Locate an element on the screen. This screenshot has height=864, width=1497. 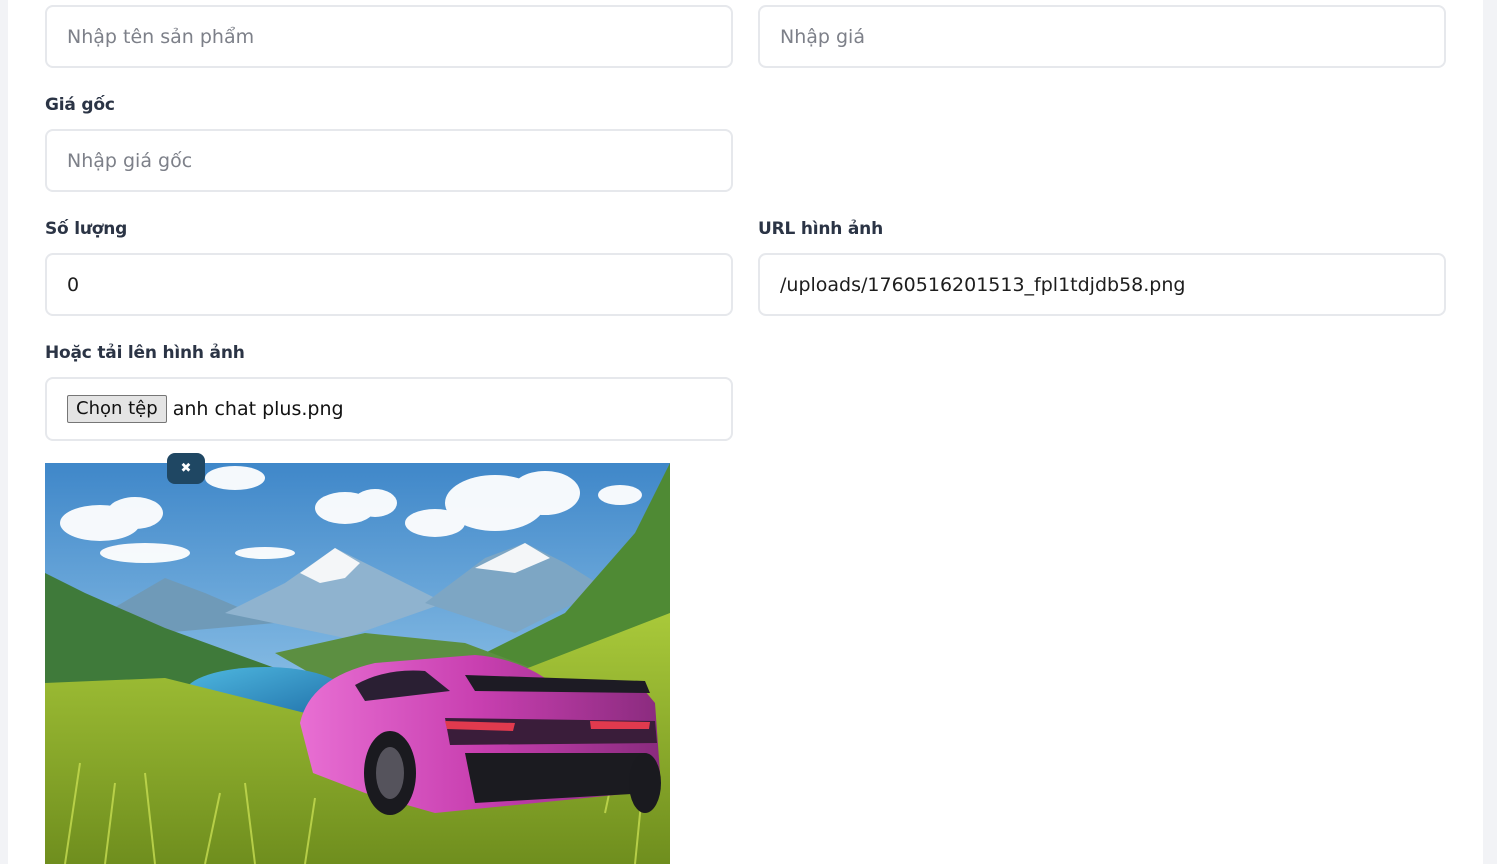
close-icon: ✖ is located at coordinates (186, 468).